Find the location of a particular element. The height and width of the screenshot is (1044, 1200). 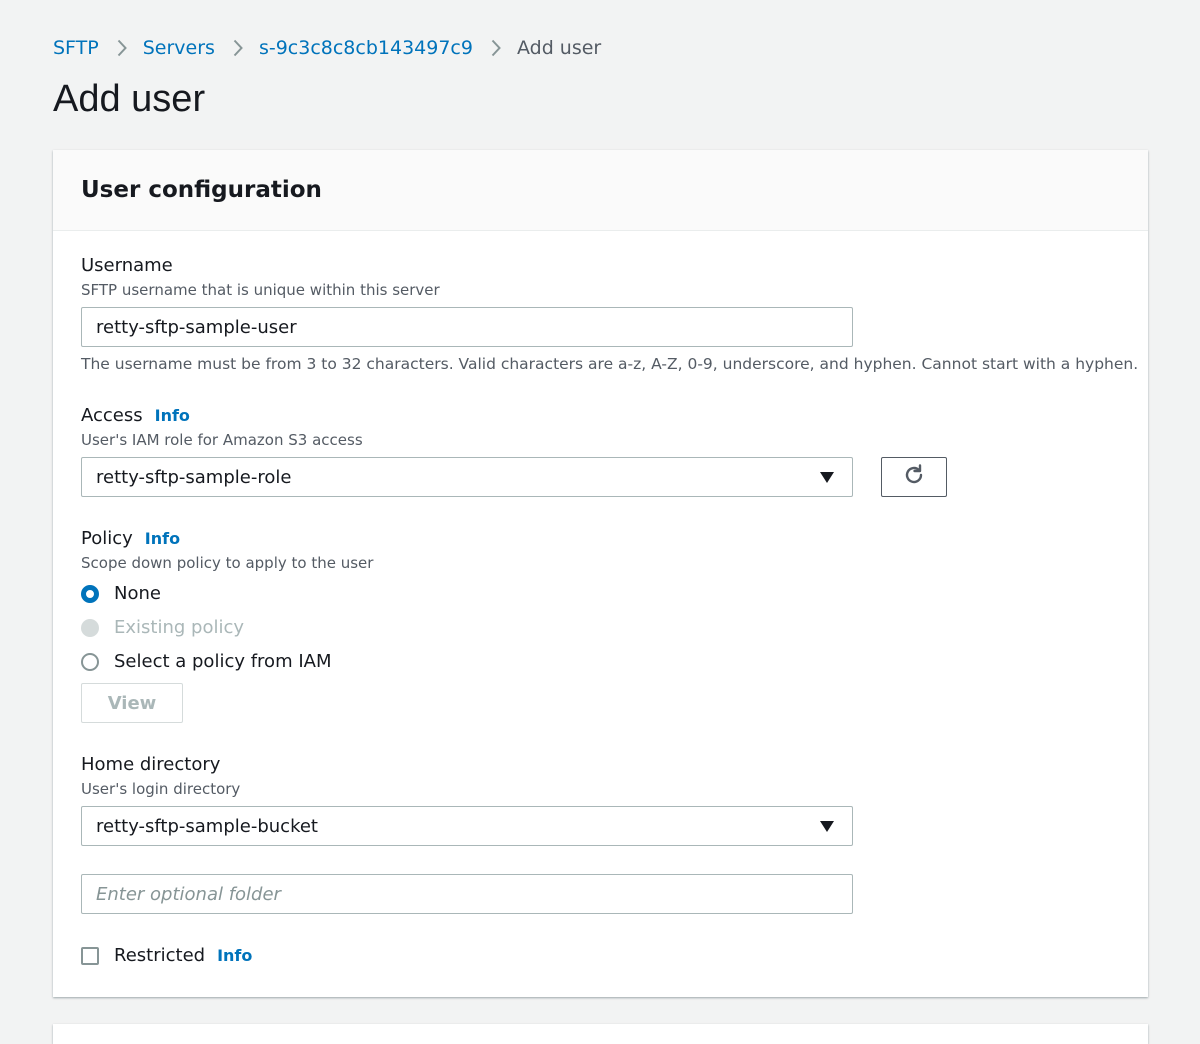

restricted-label-row: Restricted Info is located at coordinates (183, 955).